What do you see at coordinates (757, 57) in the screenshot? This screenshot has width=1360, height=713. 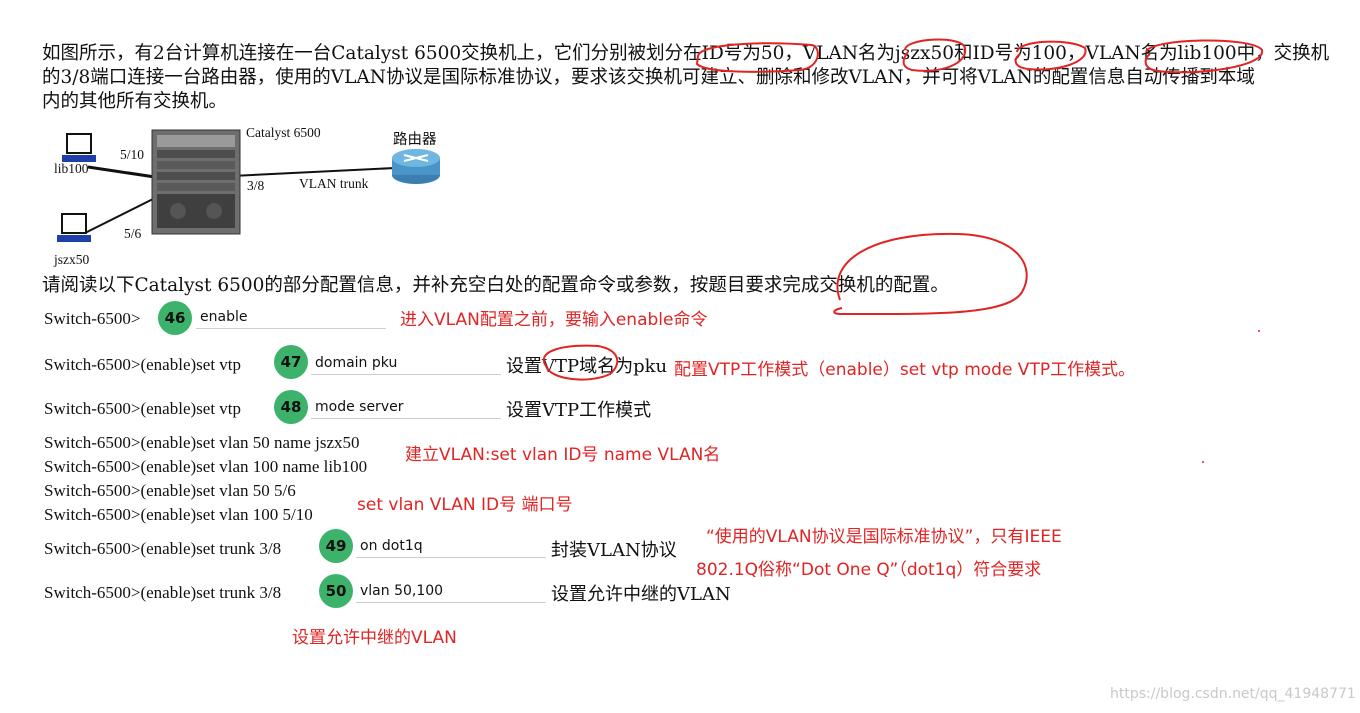 I see `circle-id50` at bounding box center [757, 57].